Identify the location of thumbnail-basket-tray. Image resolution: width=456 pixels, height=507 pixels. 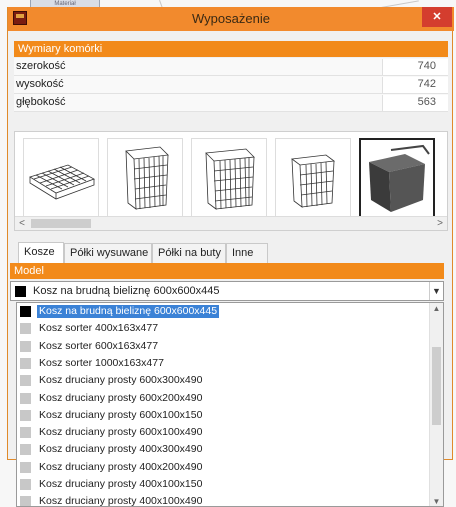
(61, 178).